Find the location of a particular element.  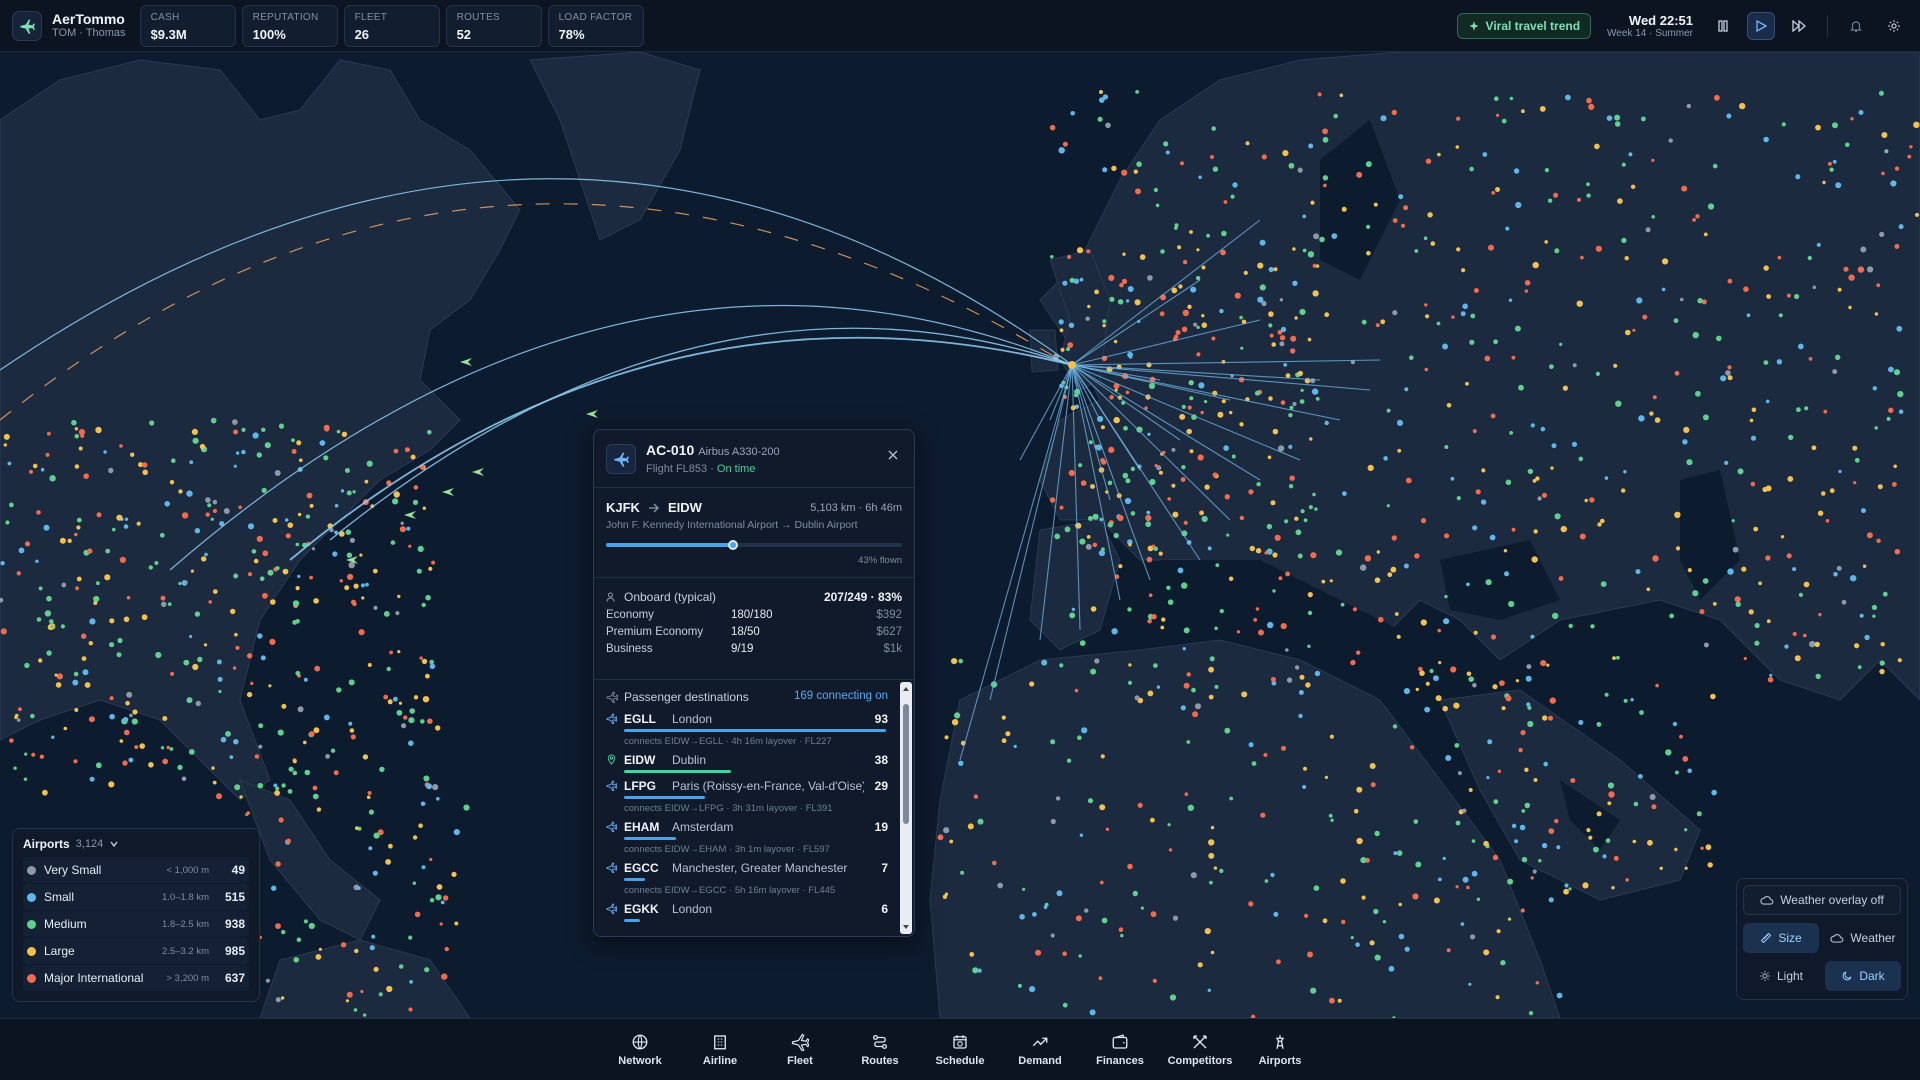

stat-fleet: FLEET 26 is located at coordinates (391, 25).